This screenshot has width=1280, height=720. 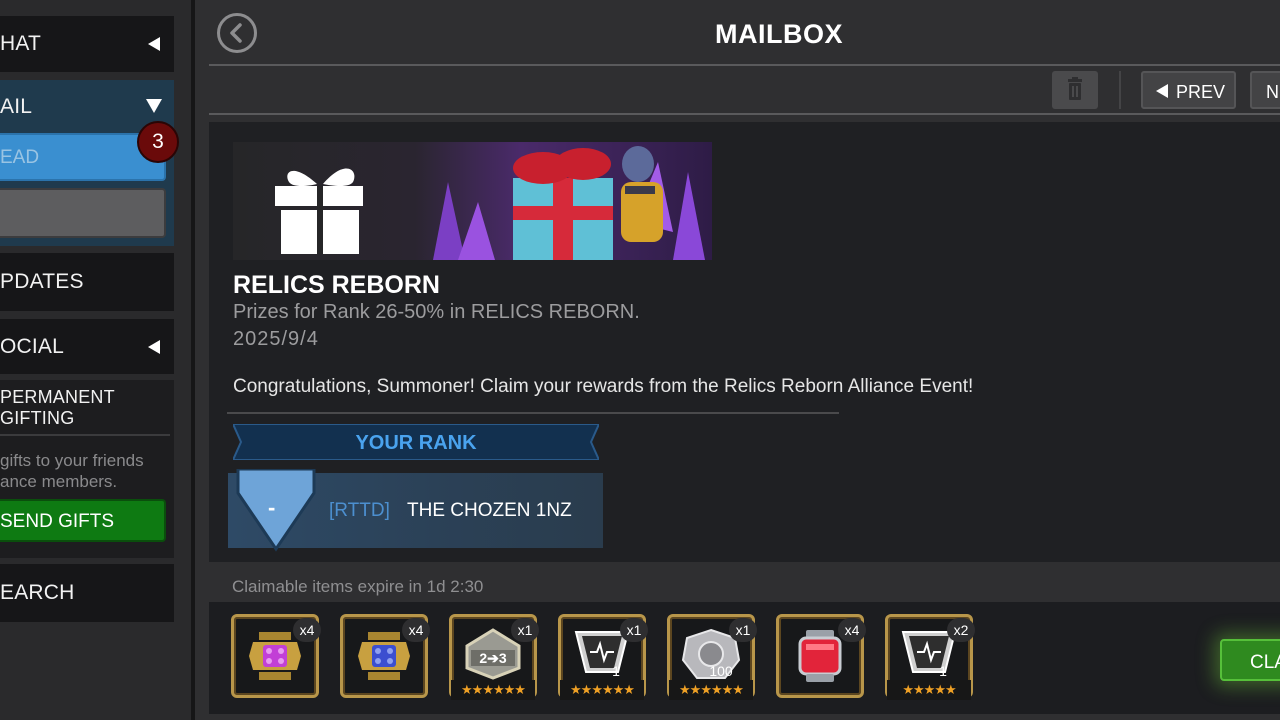 I want to click on send-gifts-button: SEND GIFTS, so click(x=83, y=520).